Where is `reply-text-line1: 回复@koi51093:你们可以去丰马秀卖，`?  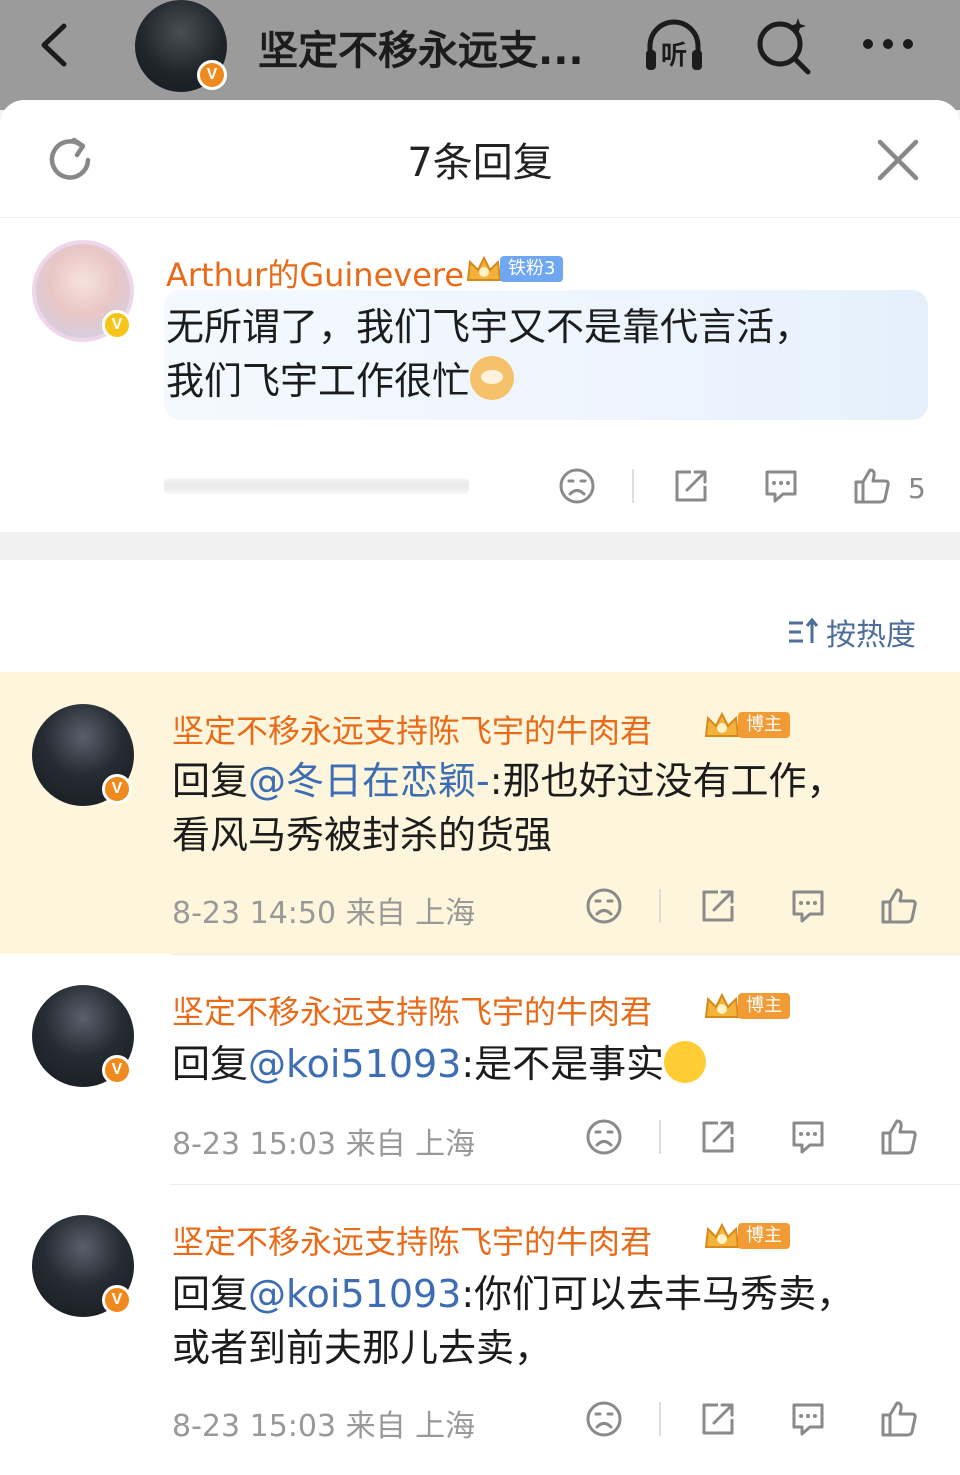 reply-text-line1: 回复@koi51093:你们可以去丰马秀卖， is located at coordinates (513, 1294).